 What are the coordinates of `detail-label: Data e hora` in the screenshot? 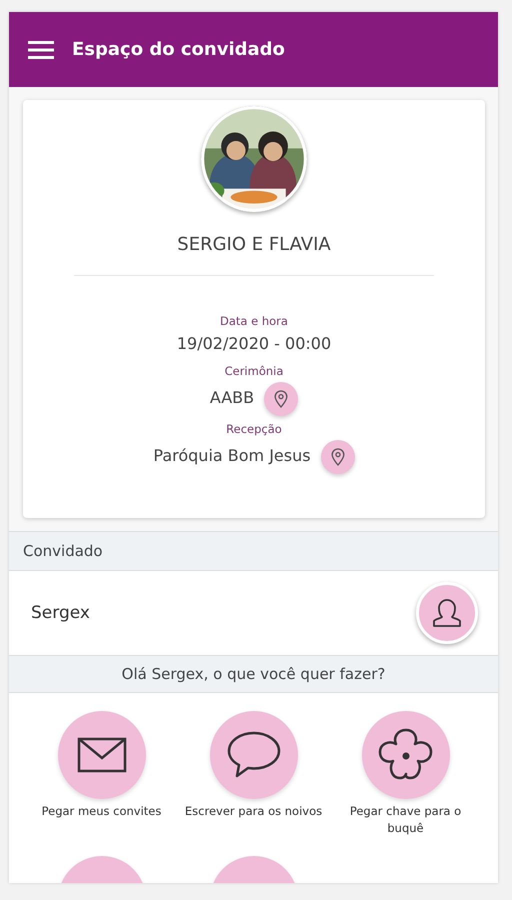 It's located at (254, 321).